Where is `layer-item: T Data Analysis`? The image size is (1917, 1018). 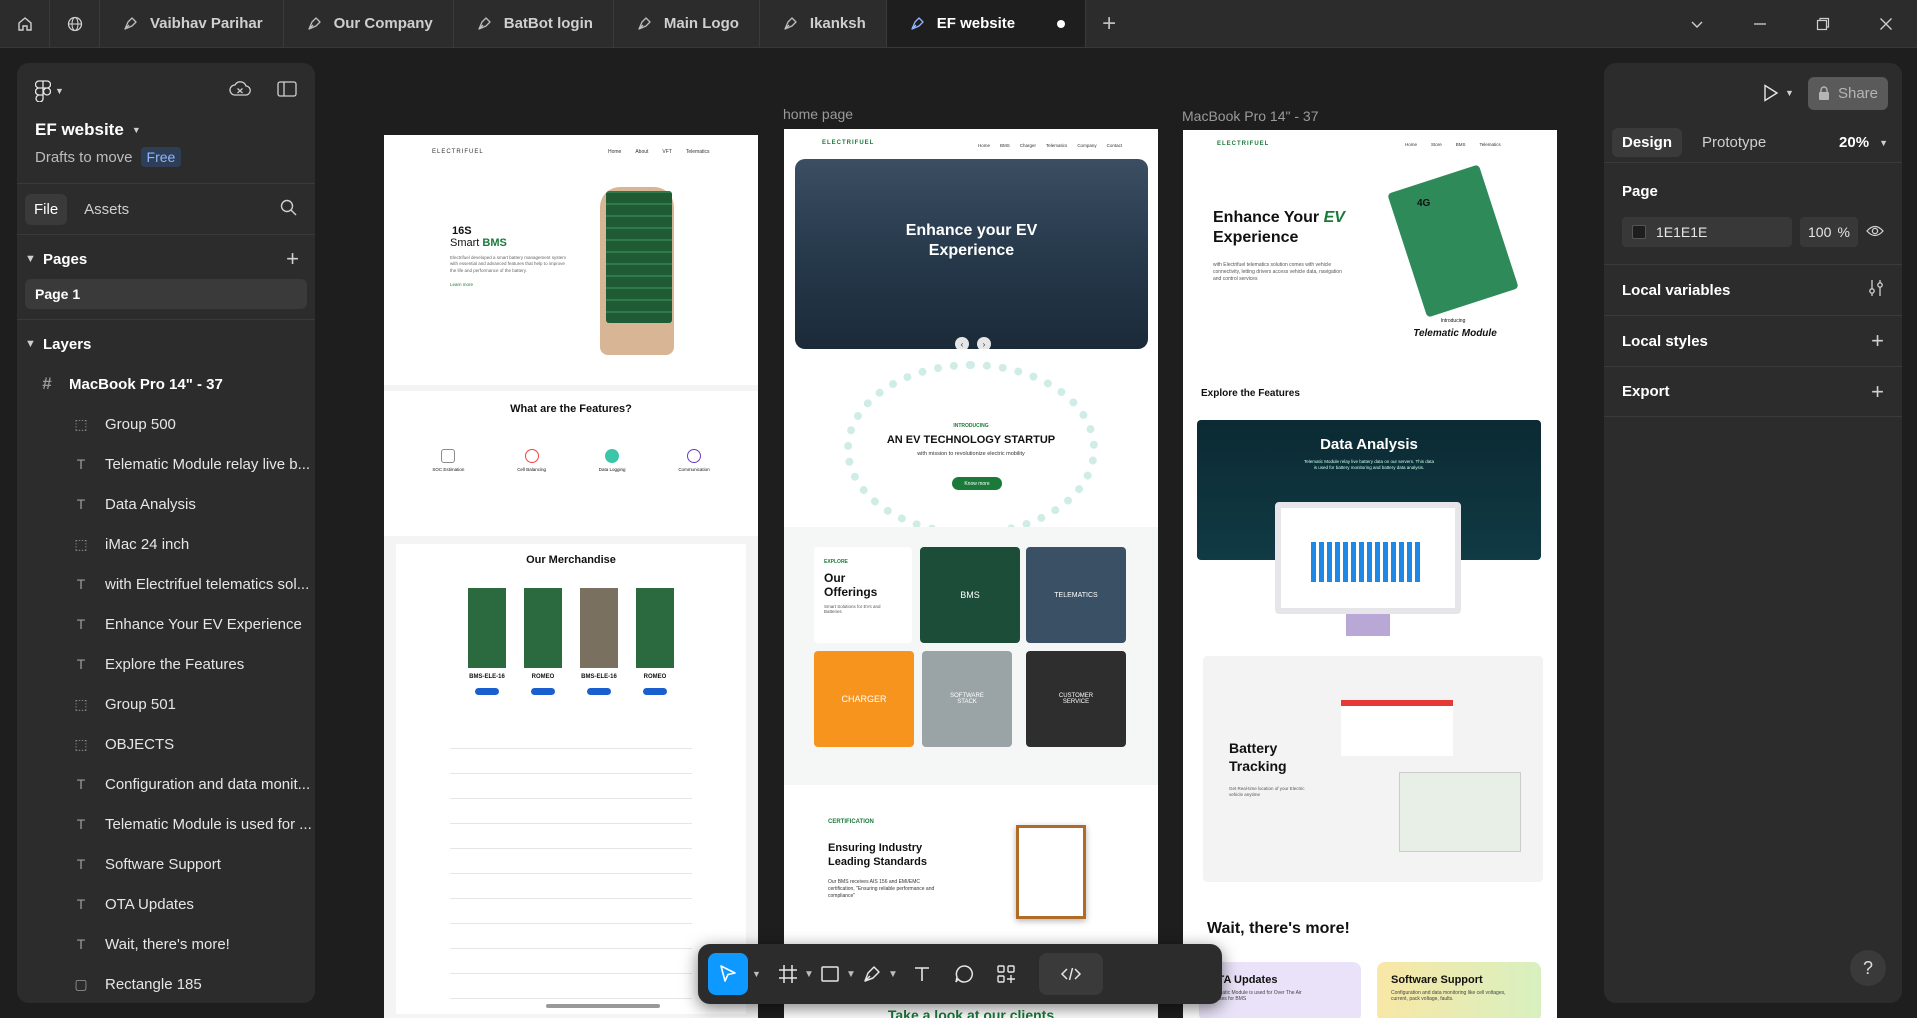
layer-item: T Data Analysis is located at coordinates (166, 504).